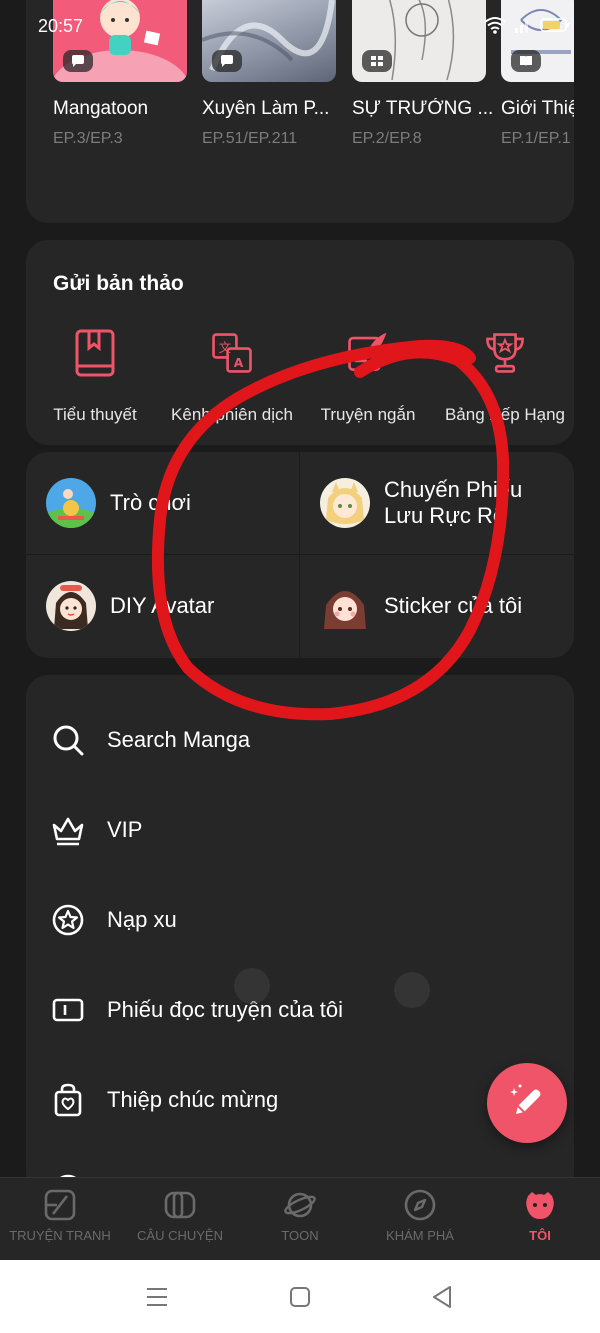 The width and height of the screenshot is (600, 1333). Describe the element at coordinates (537, 108) in the screenshot. I see `comic-title: Giới Thiệ` at that location.